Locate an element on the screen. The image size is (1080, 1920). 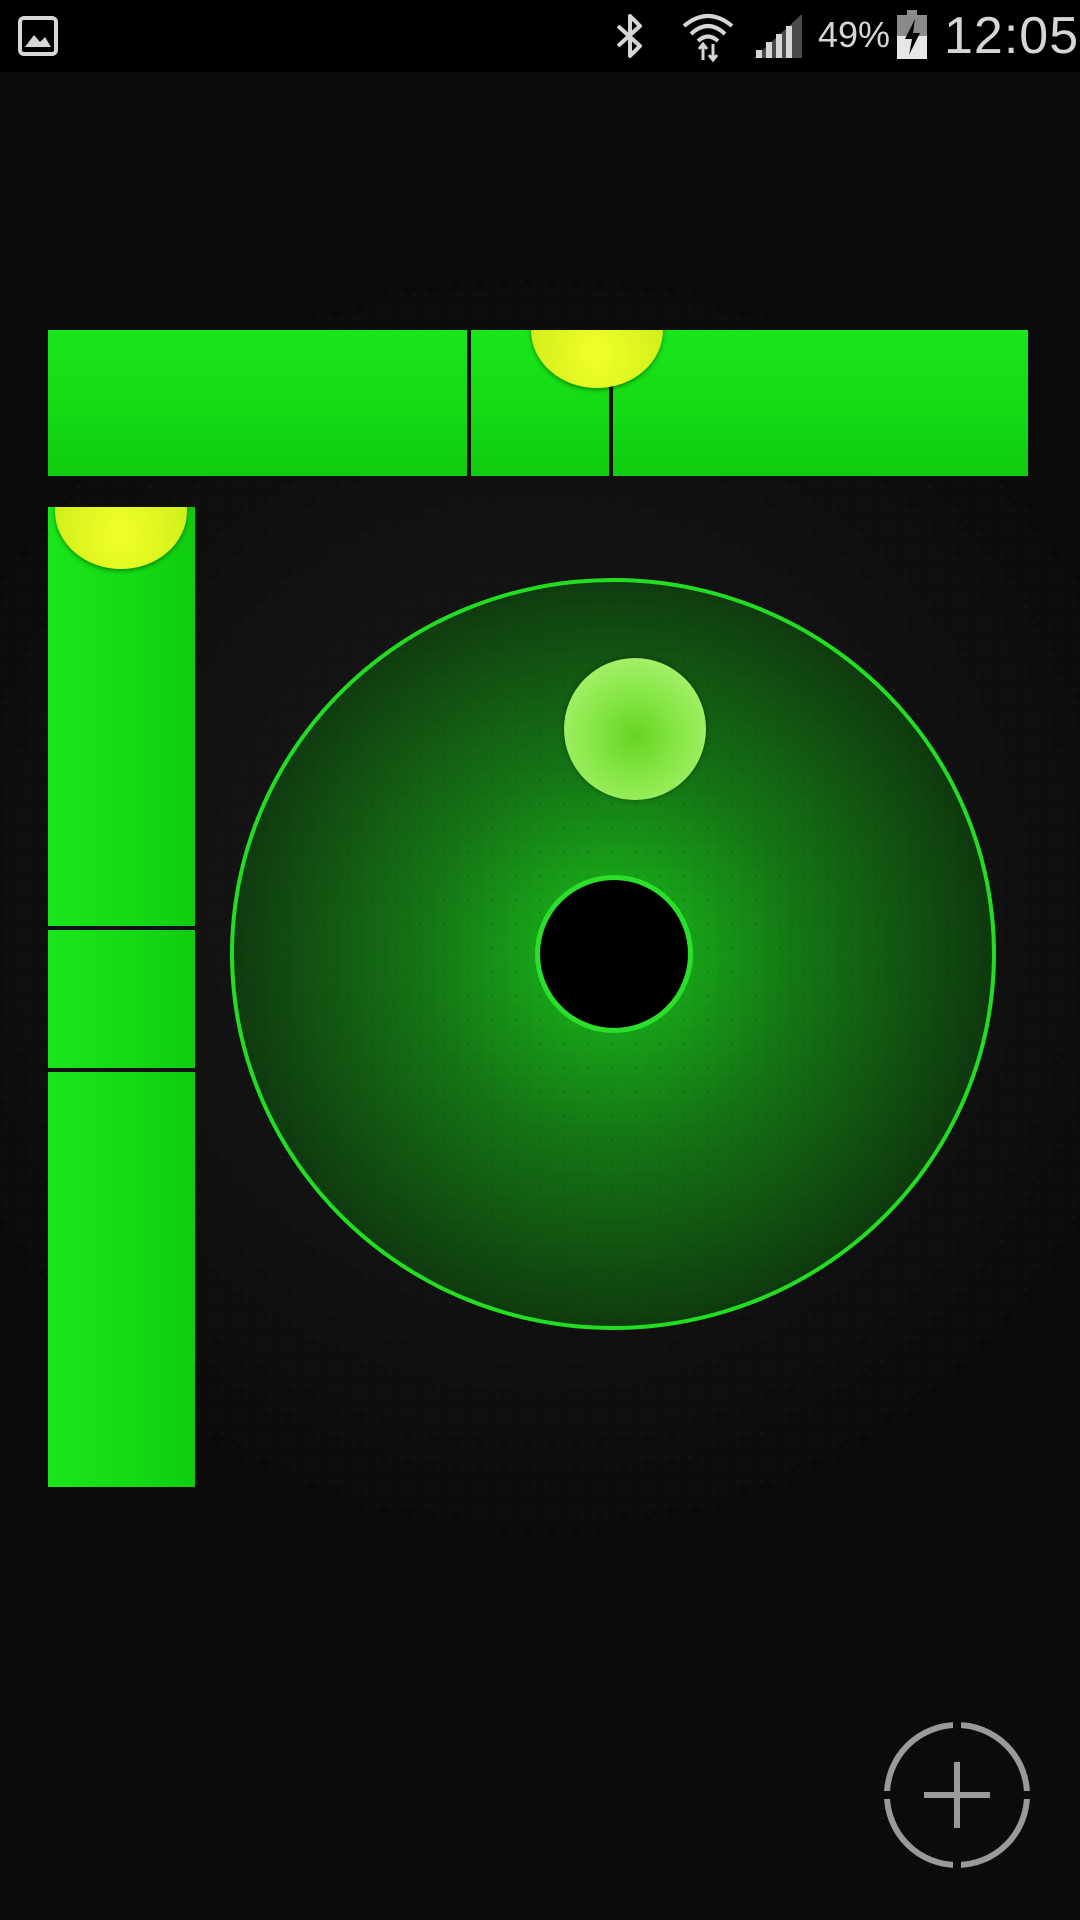
calibrate-button is located at coordinates (957, 1795).